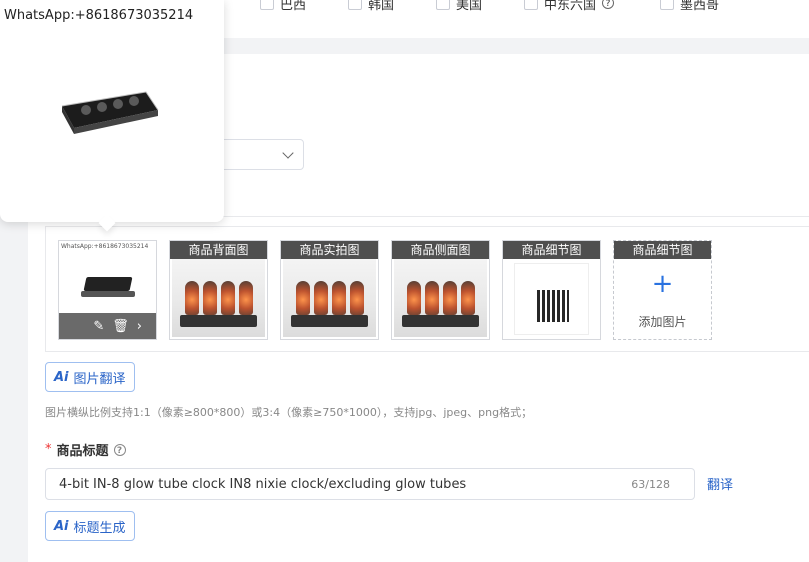 This screenshot has width=809, height=562. I want to click on region-checkbox-mexico: 墨西哥, so click(689, 7).